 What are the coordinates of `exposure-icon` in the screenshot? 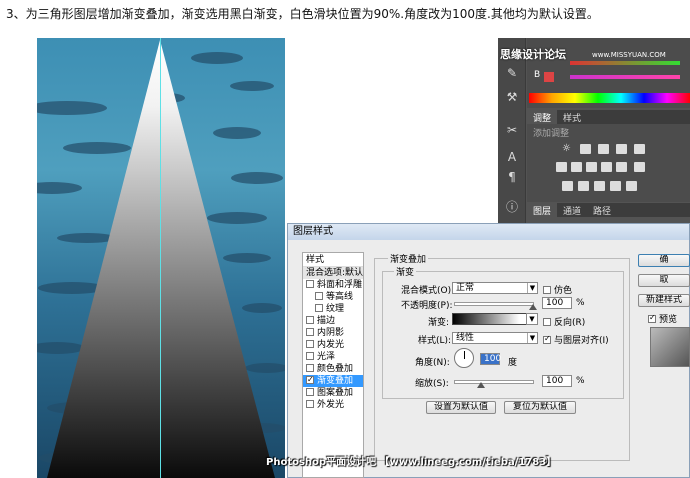 It's located at (621, 149).